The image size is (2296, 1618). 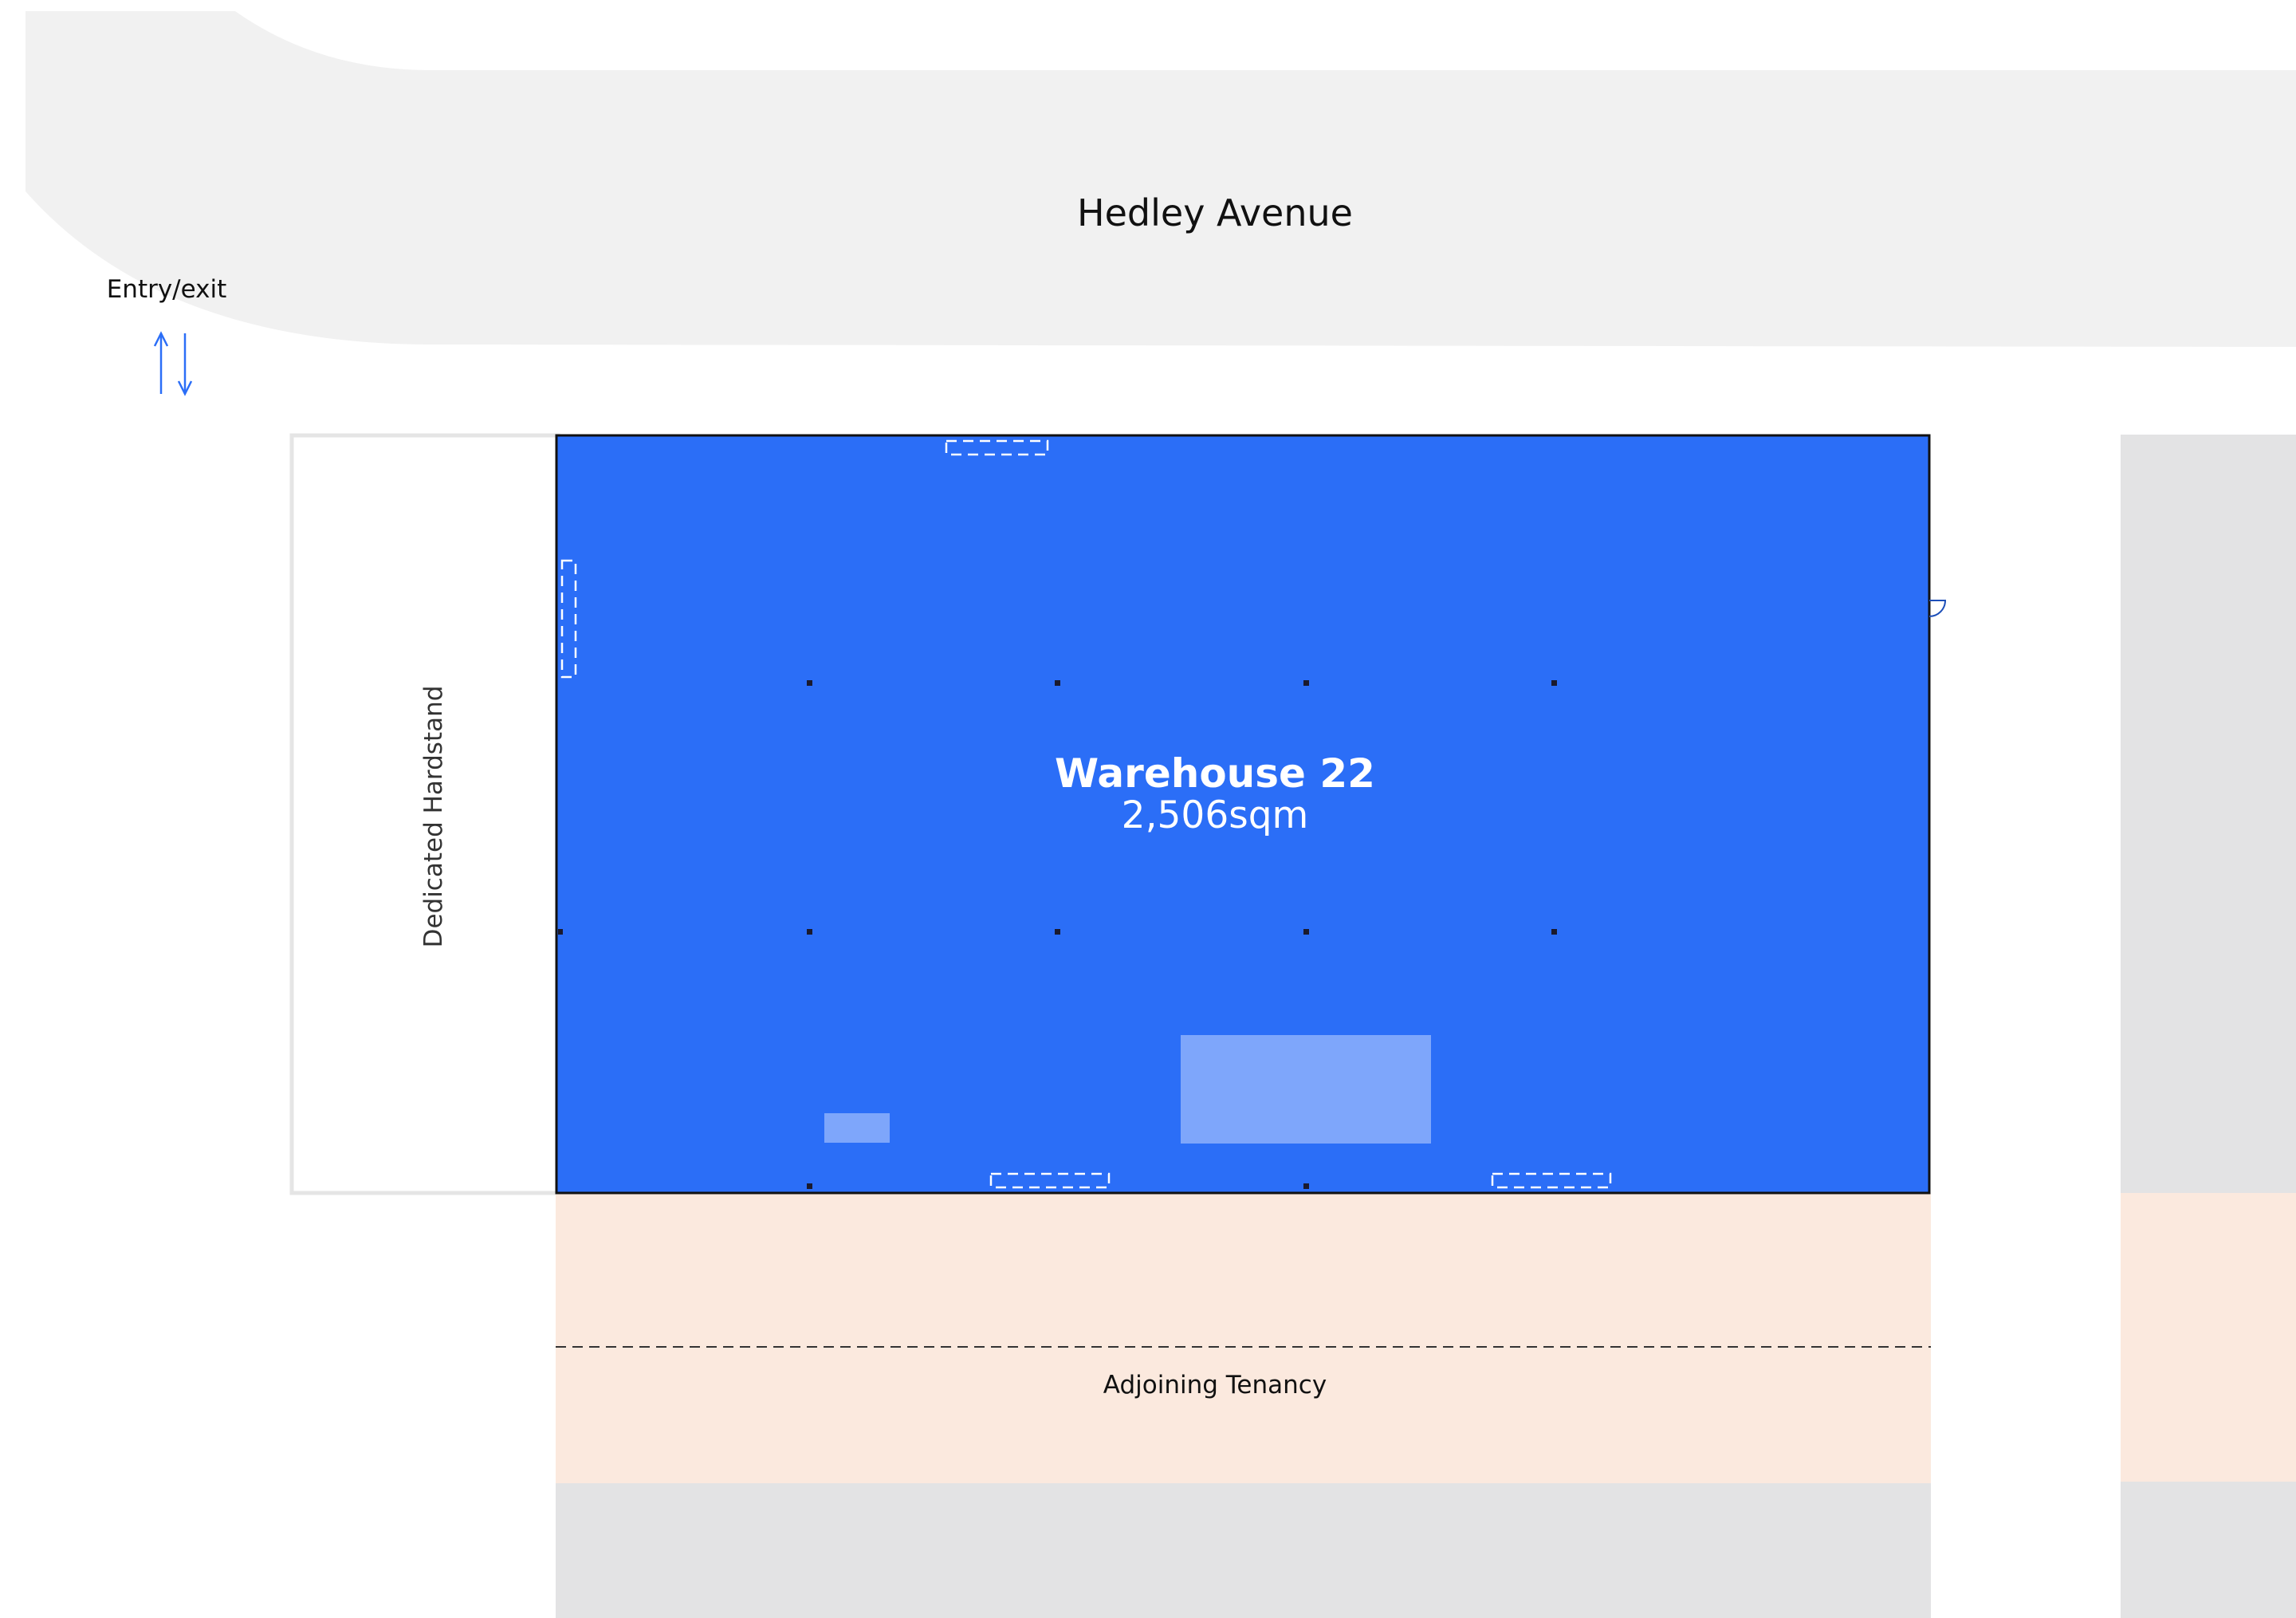 What do you see at coordinates (433, 817) in the screenshot?
I see `hardstand-label: Dedicated Hardstand` at bounding box center [433, 817].